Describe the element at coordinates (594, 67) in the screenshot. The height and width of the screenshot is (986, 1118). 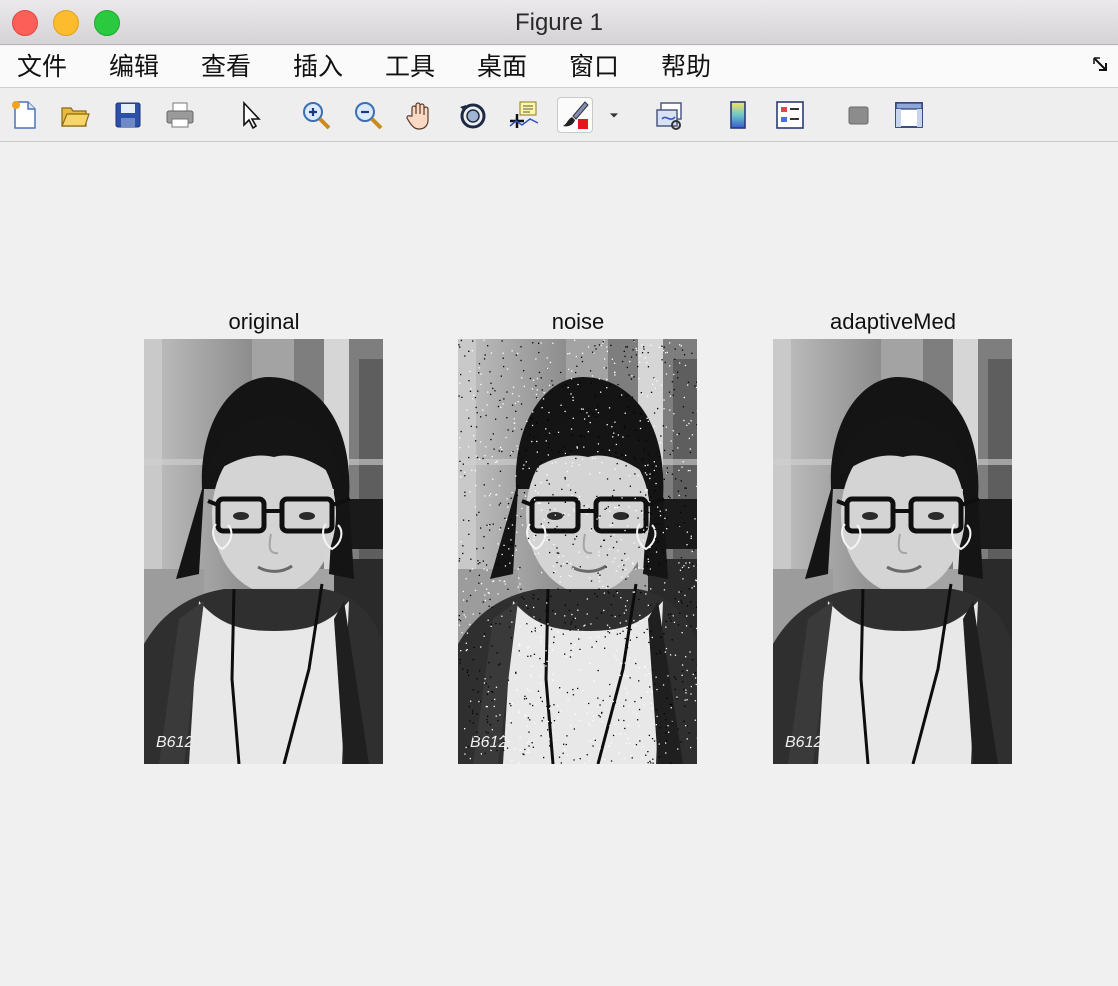
I see `menu-window: 窗口` at that location.